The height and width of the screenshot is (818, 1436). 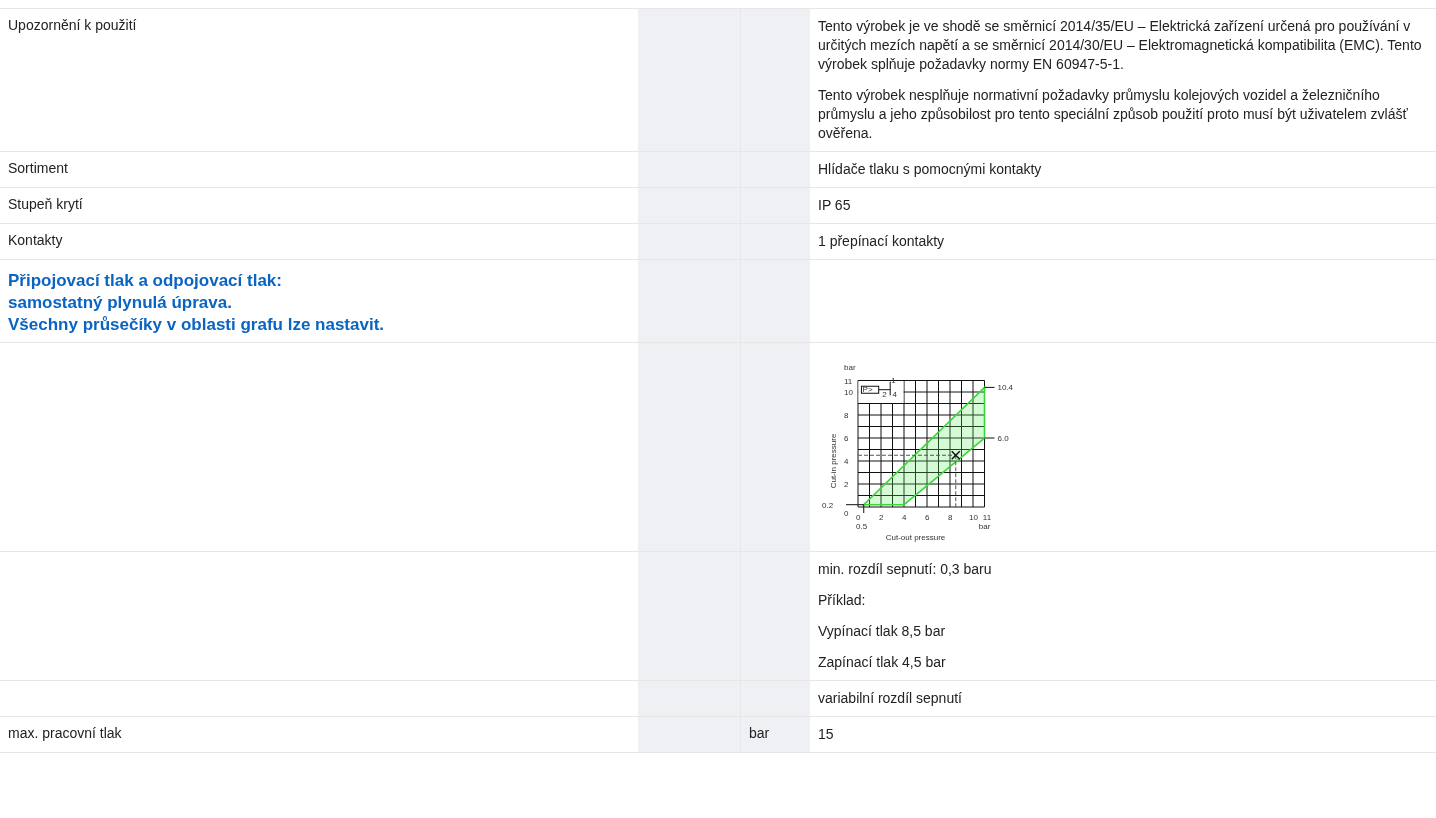 What do you see at coordinates (882, 241) in the screenshot?
I see `value-text: 1 přepínací kontakty` at bounding box center [882, 241].